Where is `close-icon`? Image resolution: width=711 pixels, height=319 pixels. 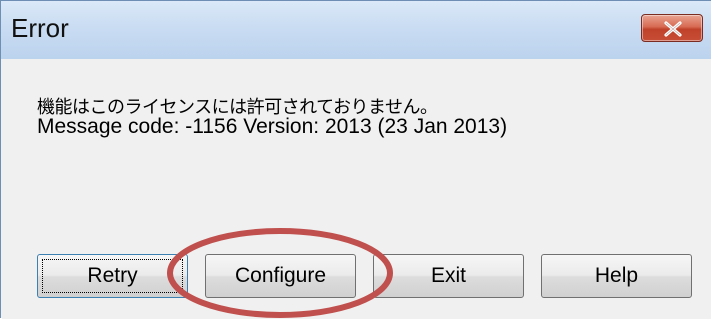
close-icon is located at coordinates (673, 29).